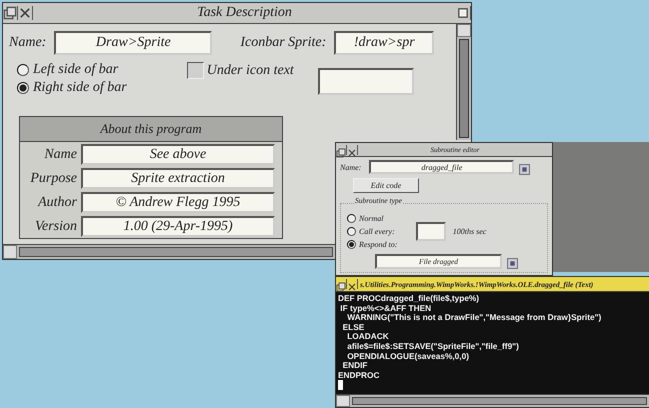  I want to click on option-label: Left side of bar, so click(75, 70).